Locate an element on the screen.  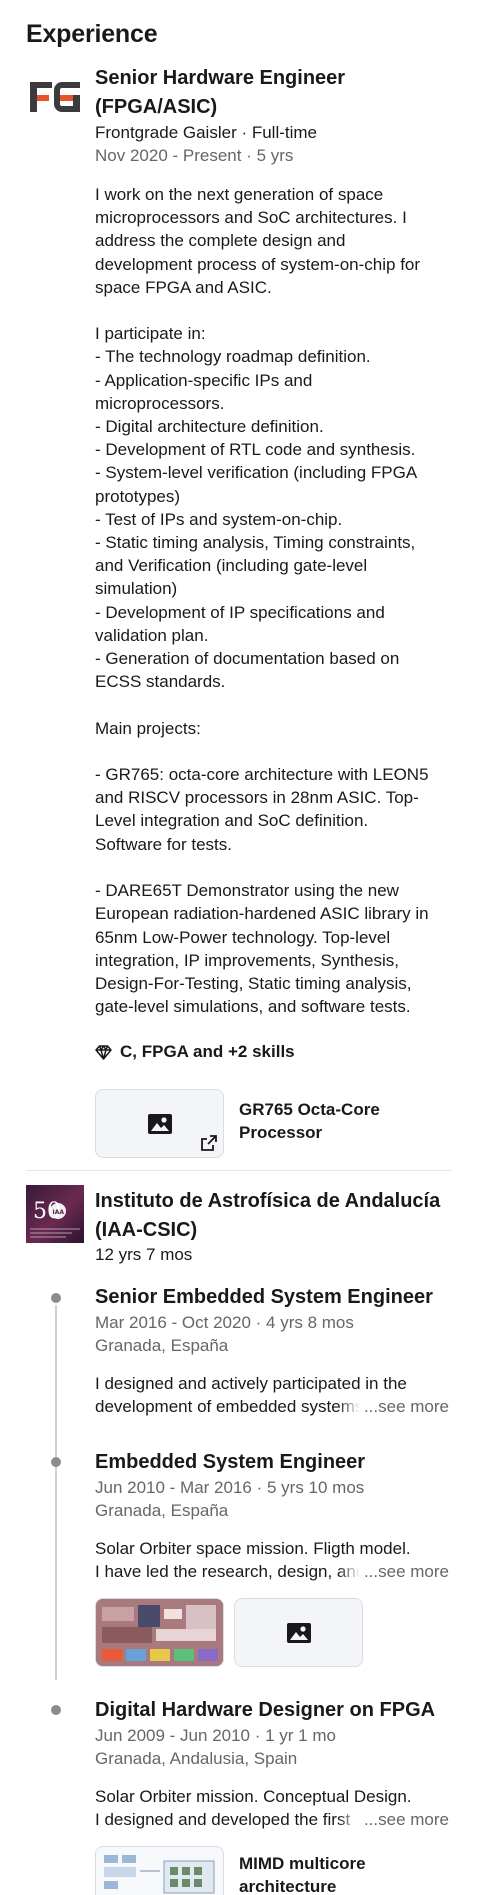
role-location: Granada, Andalusia, Spain is located at coordinates (196, 1758).